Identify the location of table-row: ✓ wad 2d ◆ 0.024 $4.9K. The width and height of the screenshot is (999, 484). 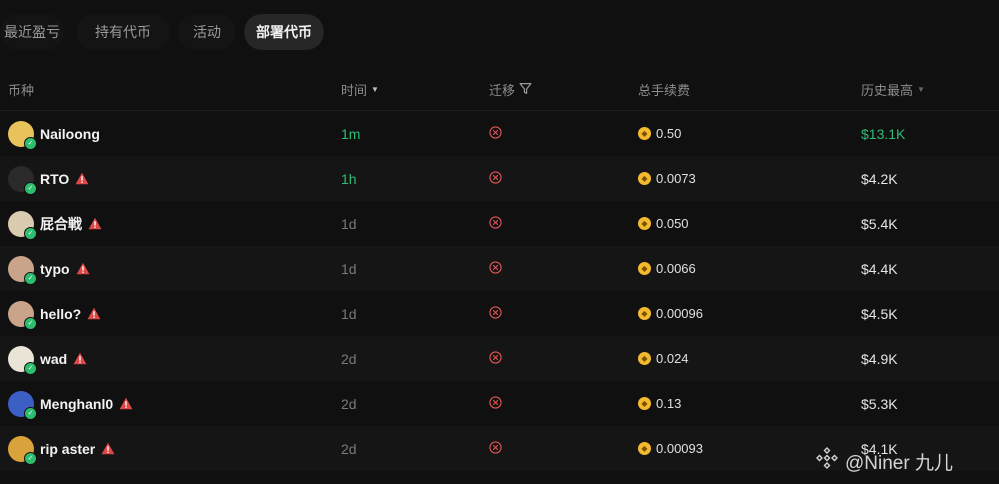
(499, 358).